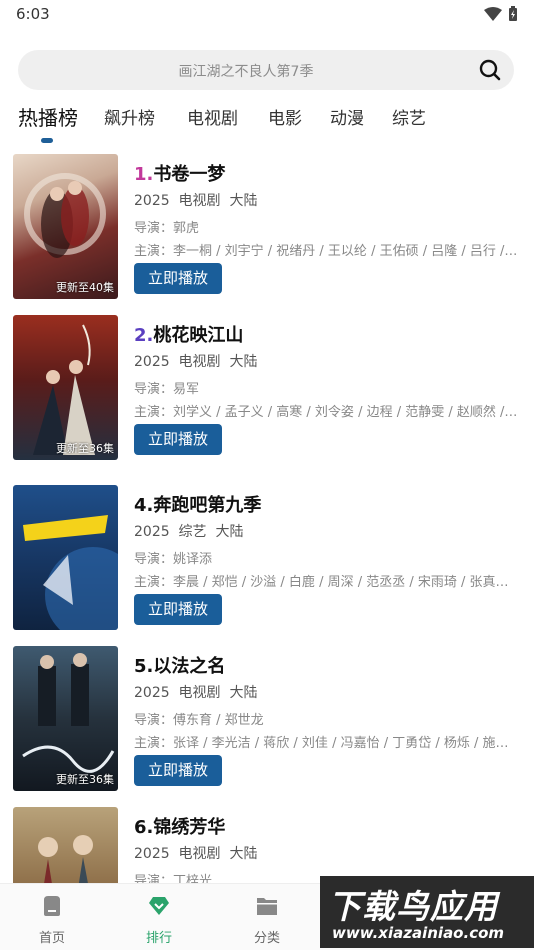 The width and height of the screenshot is (534, 950). I want to click on poster-image: 更新至40集, so click(65, 226).